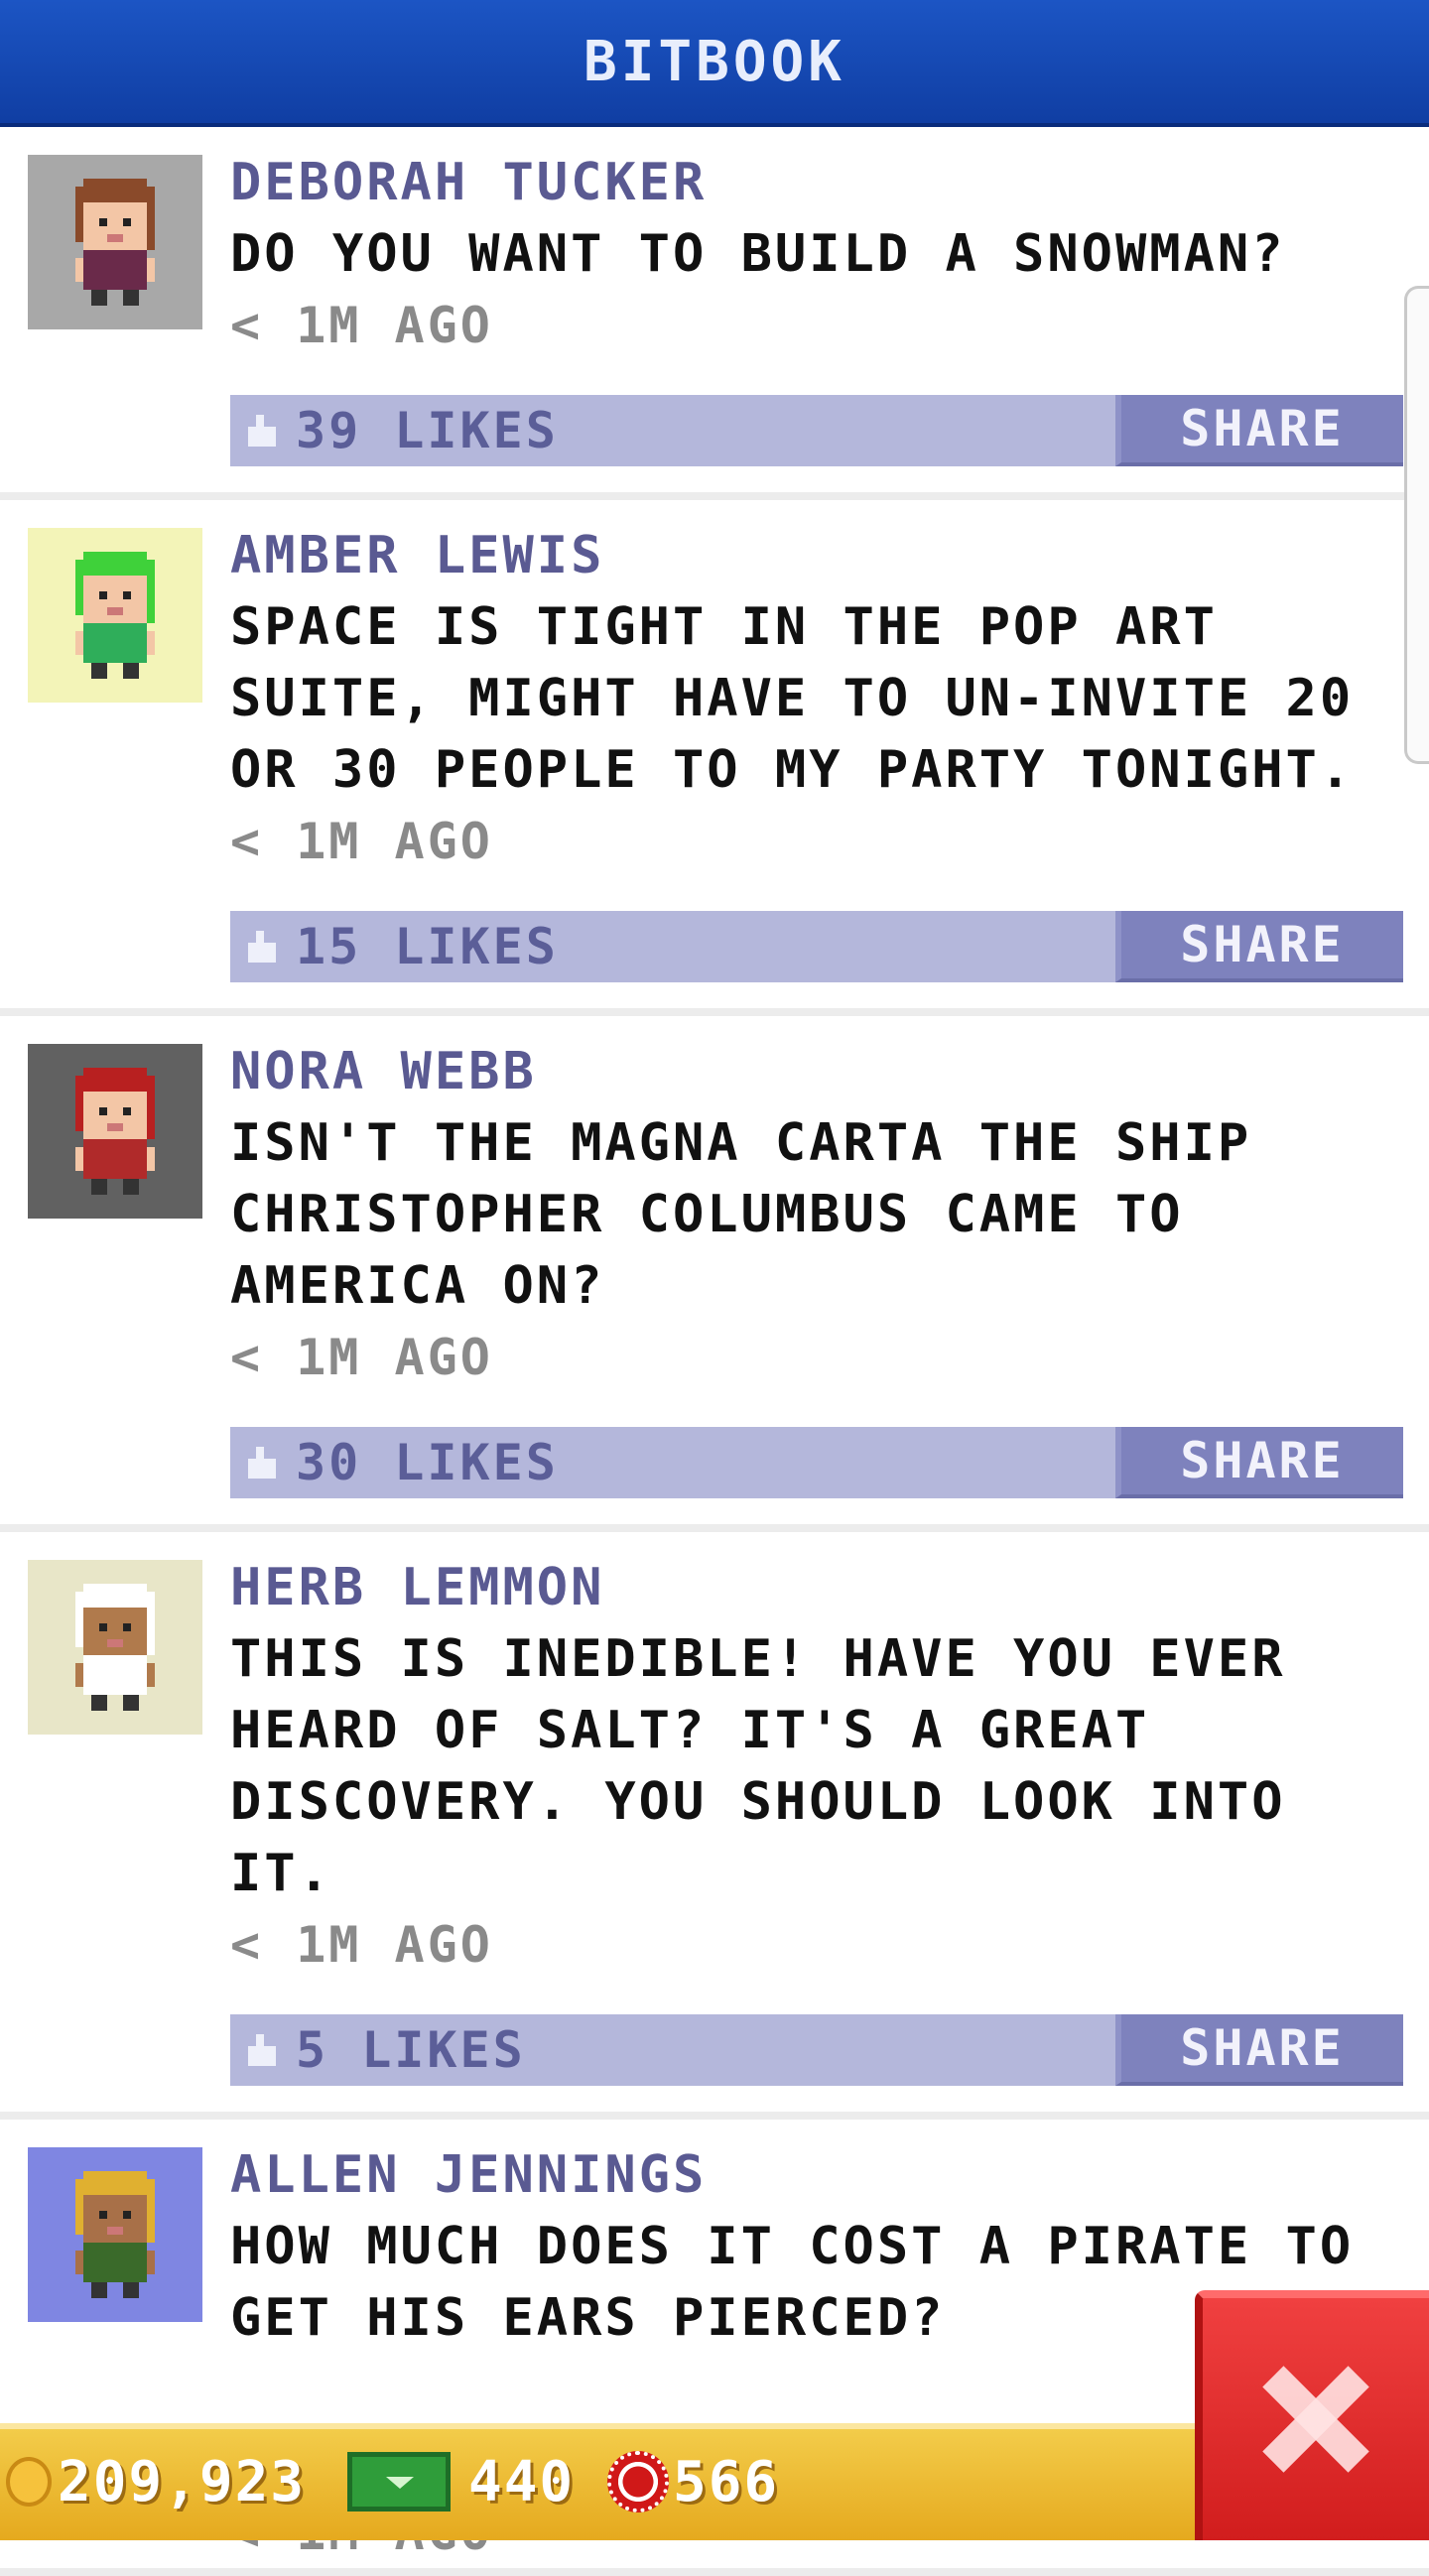  What do you see at coordinates (819, 2175) in the screenshot?
I see `post-author: ALLEN JENNINGS` at bounding box center [819, 2175].